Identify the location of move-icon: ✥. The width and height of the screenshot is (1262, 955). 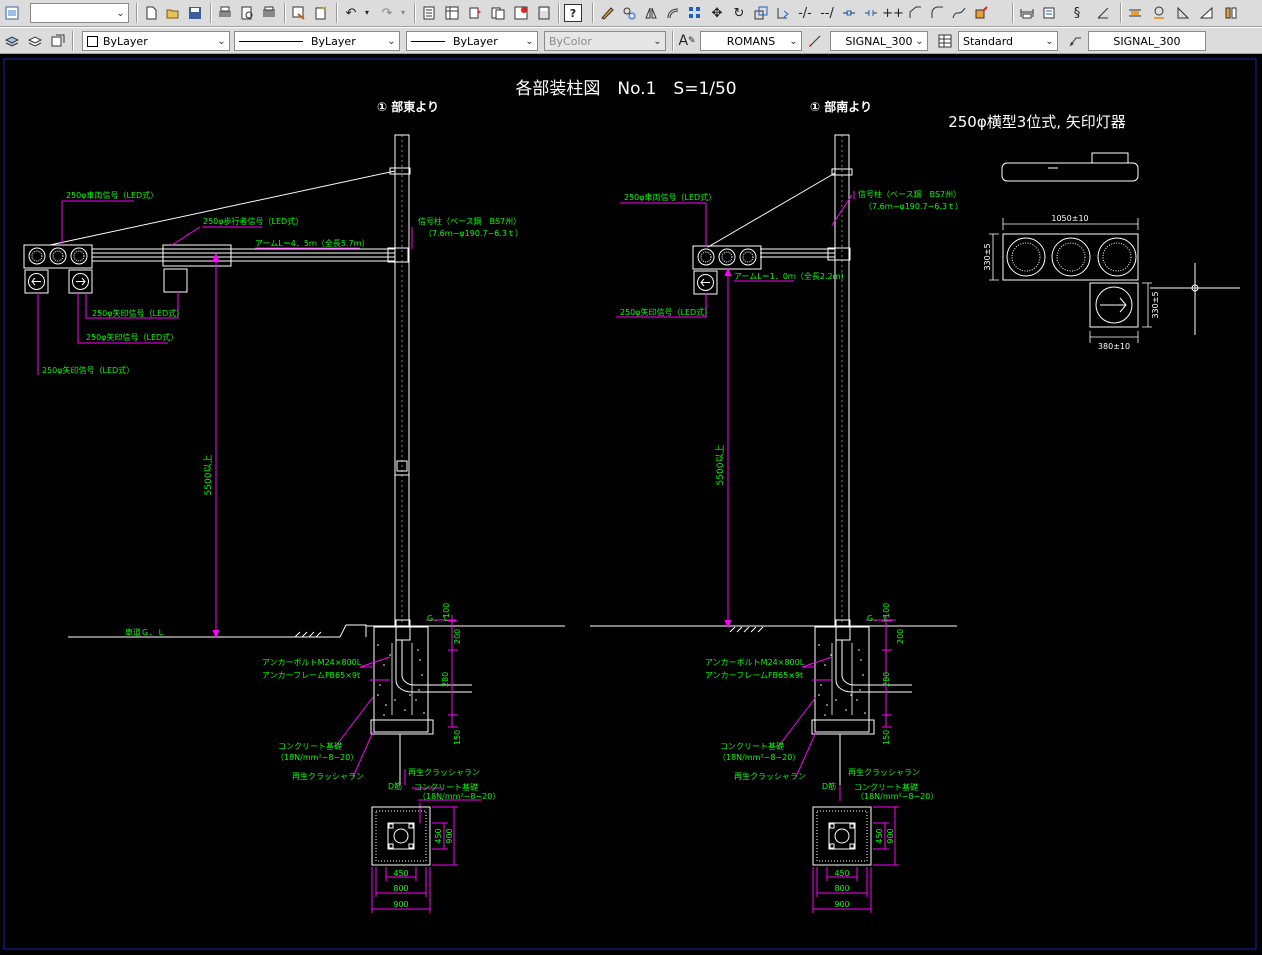
(717, 13).